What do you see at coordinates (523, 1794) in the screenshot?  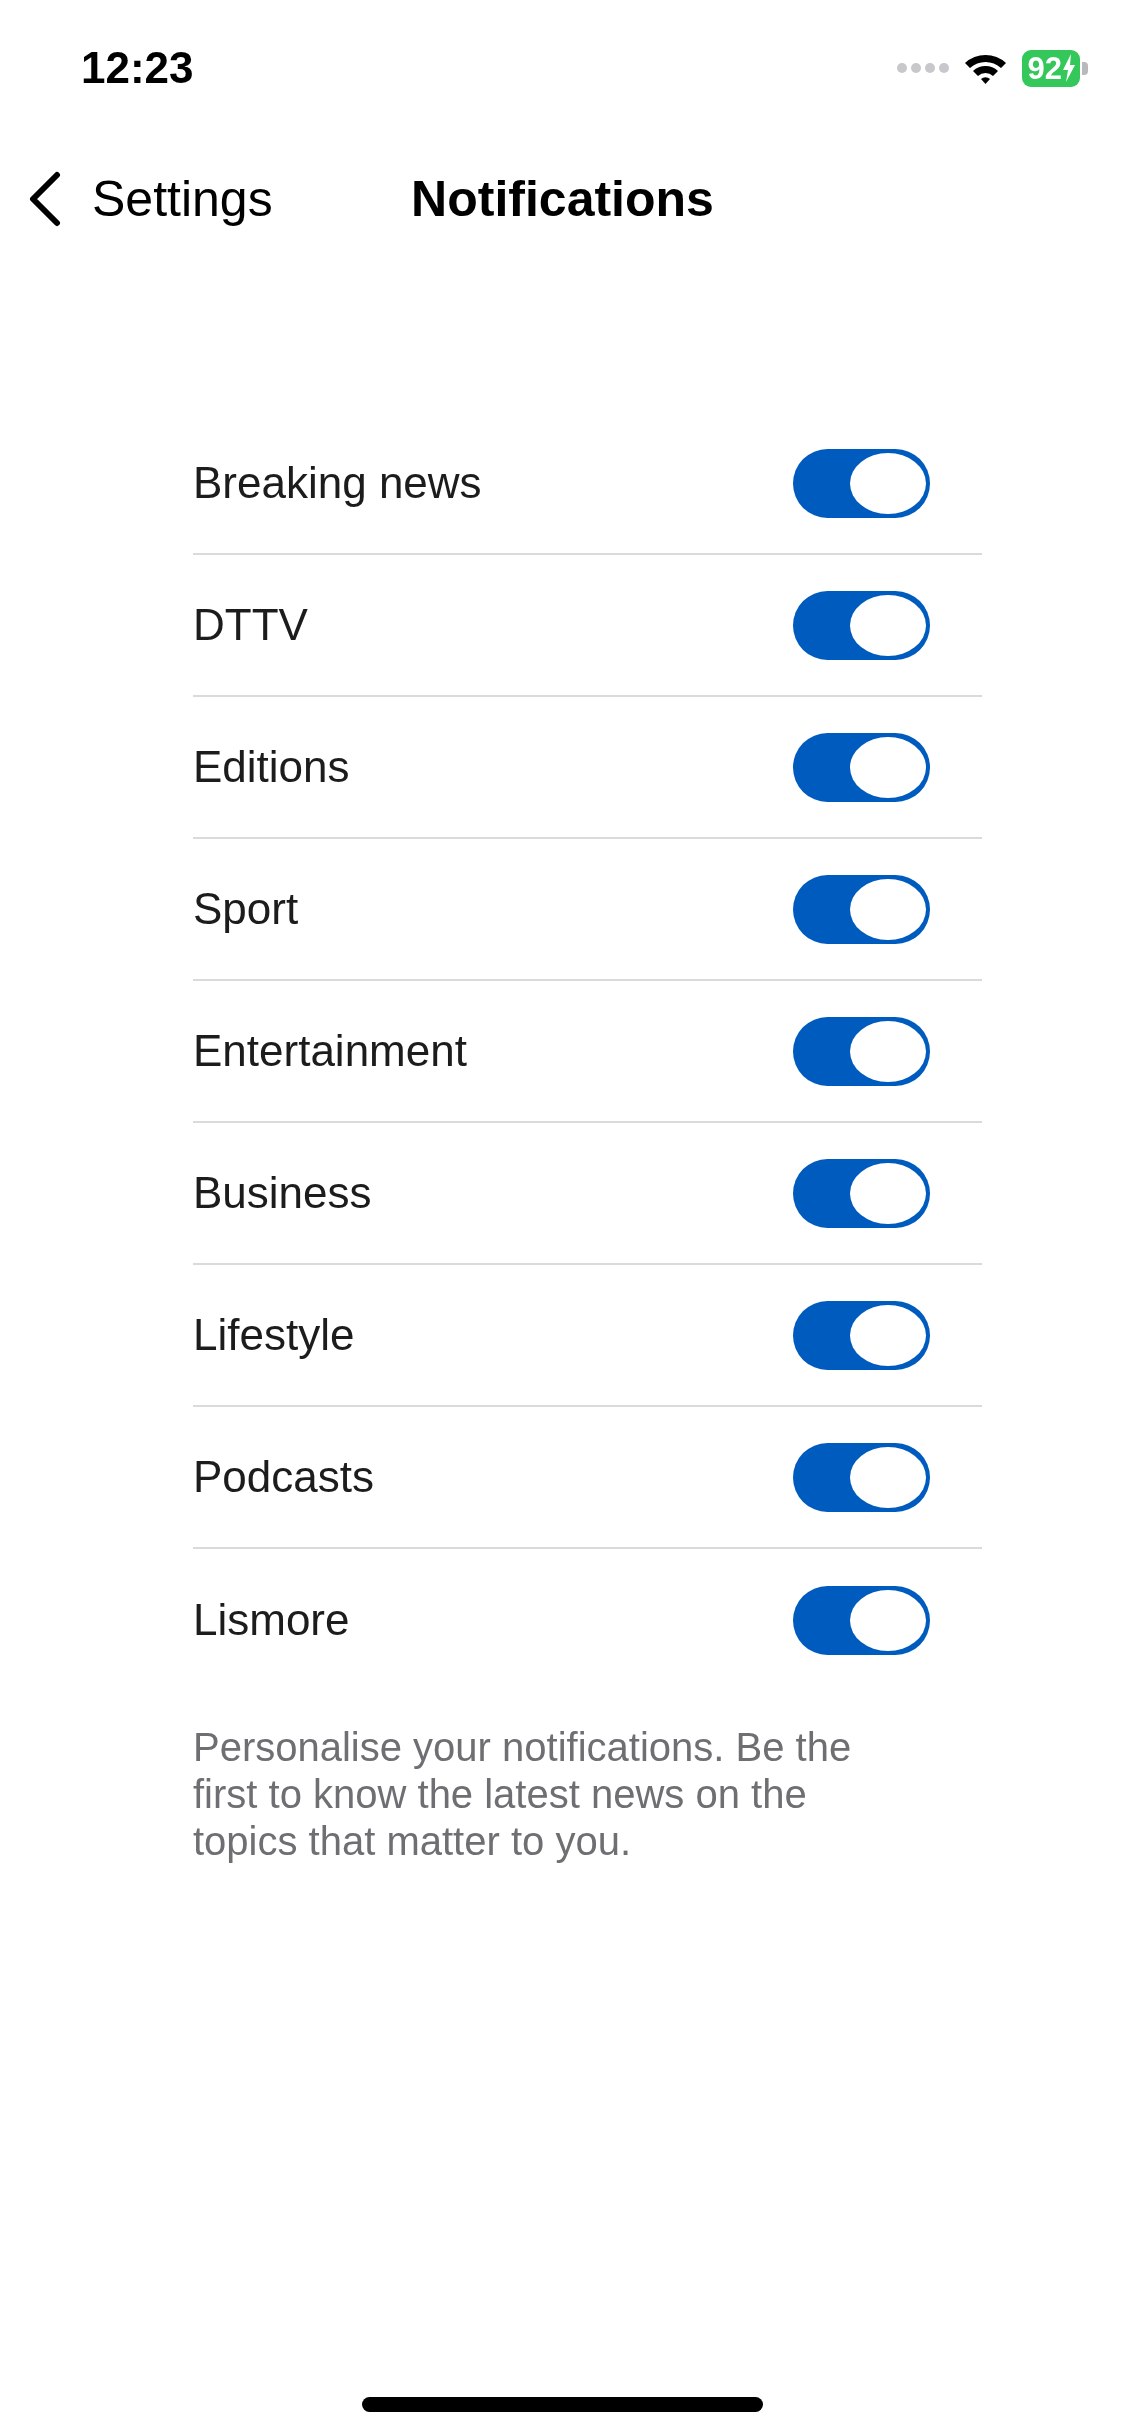 I see `footer-note: Personalise your notifications. Be the first to know the latest news on the topics that matter to you.` at bounding box center [523, 1794].